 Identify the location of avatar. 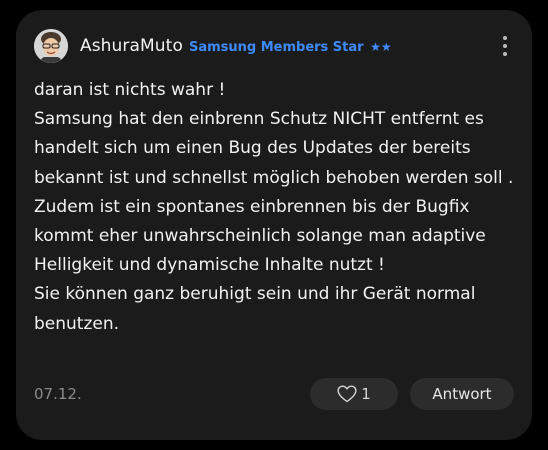
(51, 46).